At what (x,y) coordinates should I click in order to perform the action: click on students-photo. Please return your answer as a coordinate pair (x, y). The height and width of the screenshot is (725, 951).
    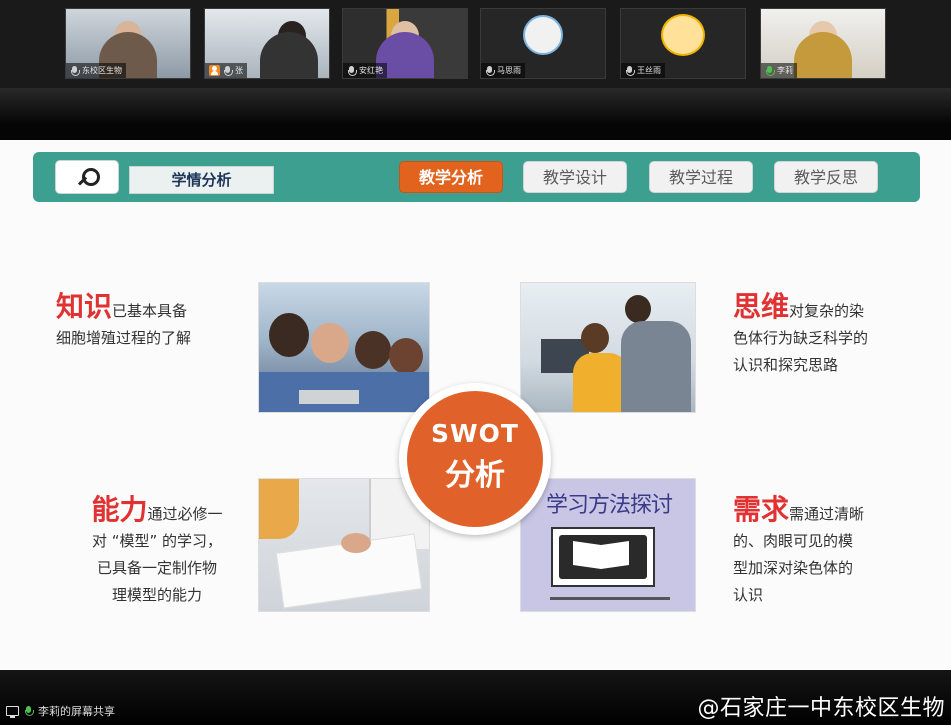
    Looking at the image, I should click on (344, 347).